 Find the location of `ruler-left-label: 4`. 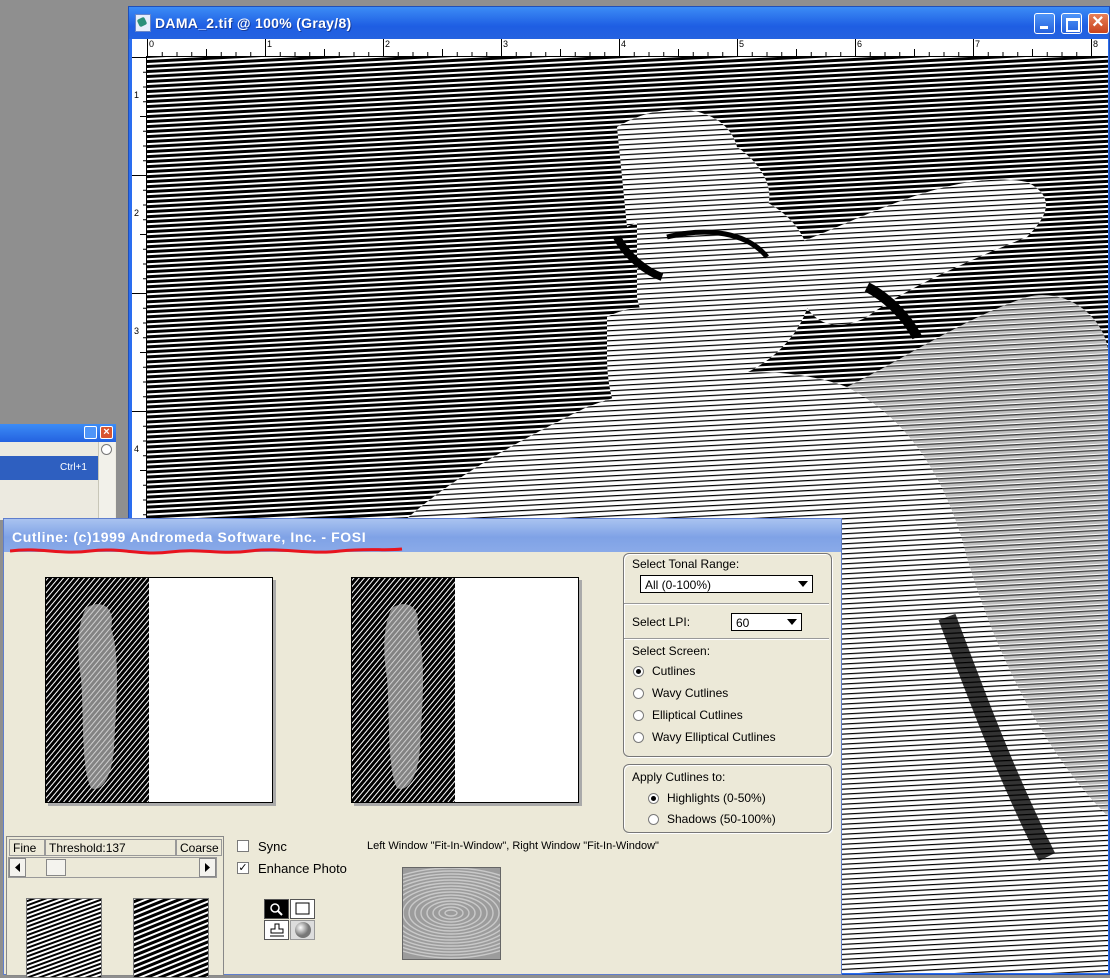

ruler-left-label: 4 is located at coordinates (137, 449).